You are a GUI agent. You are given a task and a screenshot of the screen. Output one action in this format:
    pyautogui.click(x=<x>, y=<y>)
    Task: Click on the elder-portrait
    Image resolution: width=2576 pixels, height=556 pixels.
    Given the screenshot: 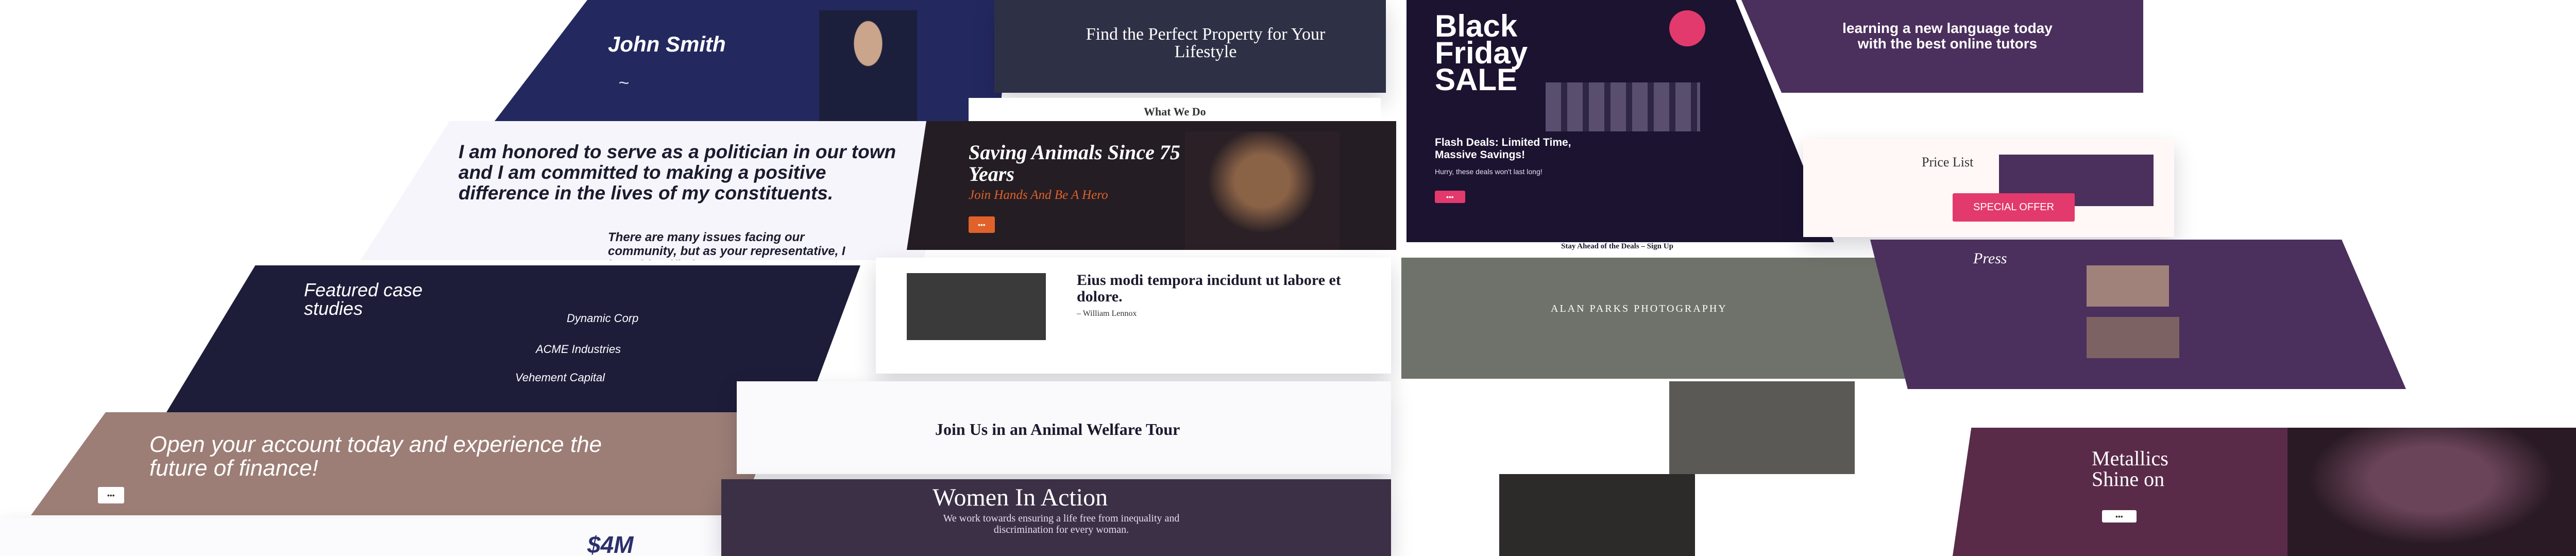 What is the action you would take?
    pyautogui.click(x=976, y=306)
    